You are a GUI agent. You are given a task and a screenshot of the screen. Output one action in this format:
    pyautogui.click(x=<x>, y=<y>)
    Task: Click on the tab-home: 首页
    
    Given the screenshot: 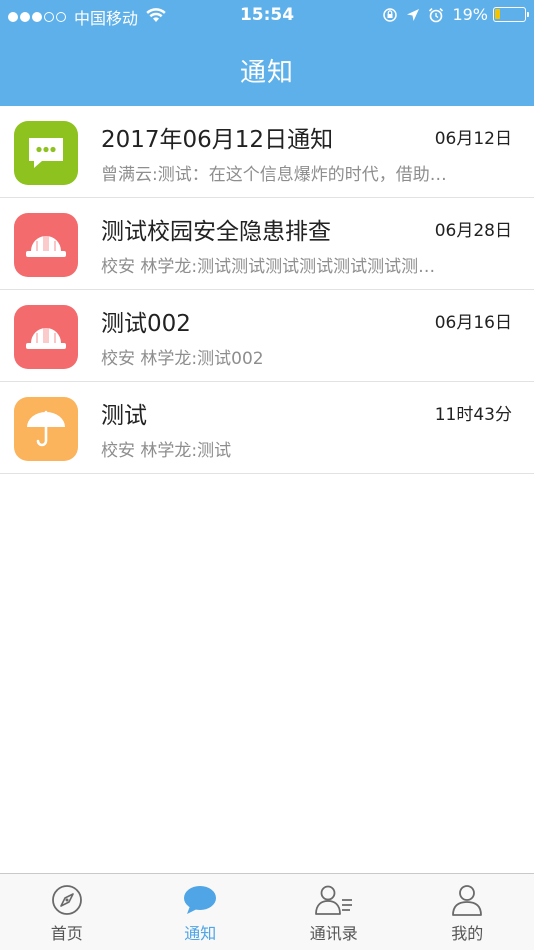 What is the action you would take?
    pyautogui.click(x=67, y=912)
    